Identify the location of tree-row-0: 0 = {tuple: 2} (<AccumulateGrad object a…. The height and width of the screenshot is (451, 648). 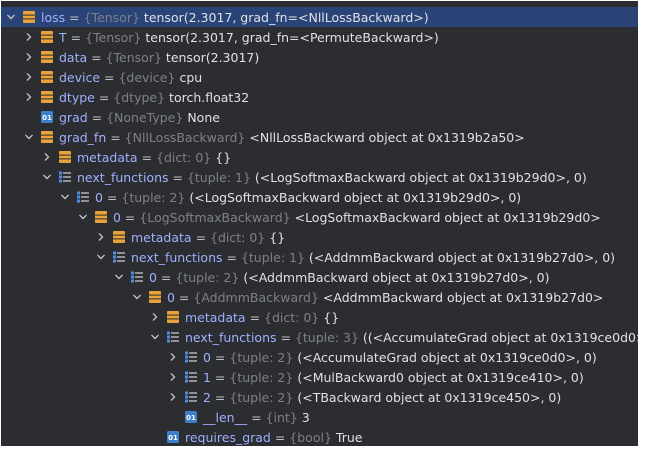
(319, 357).